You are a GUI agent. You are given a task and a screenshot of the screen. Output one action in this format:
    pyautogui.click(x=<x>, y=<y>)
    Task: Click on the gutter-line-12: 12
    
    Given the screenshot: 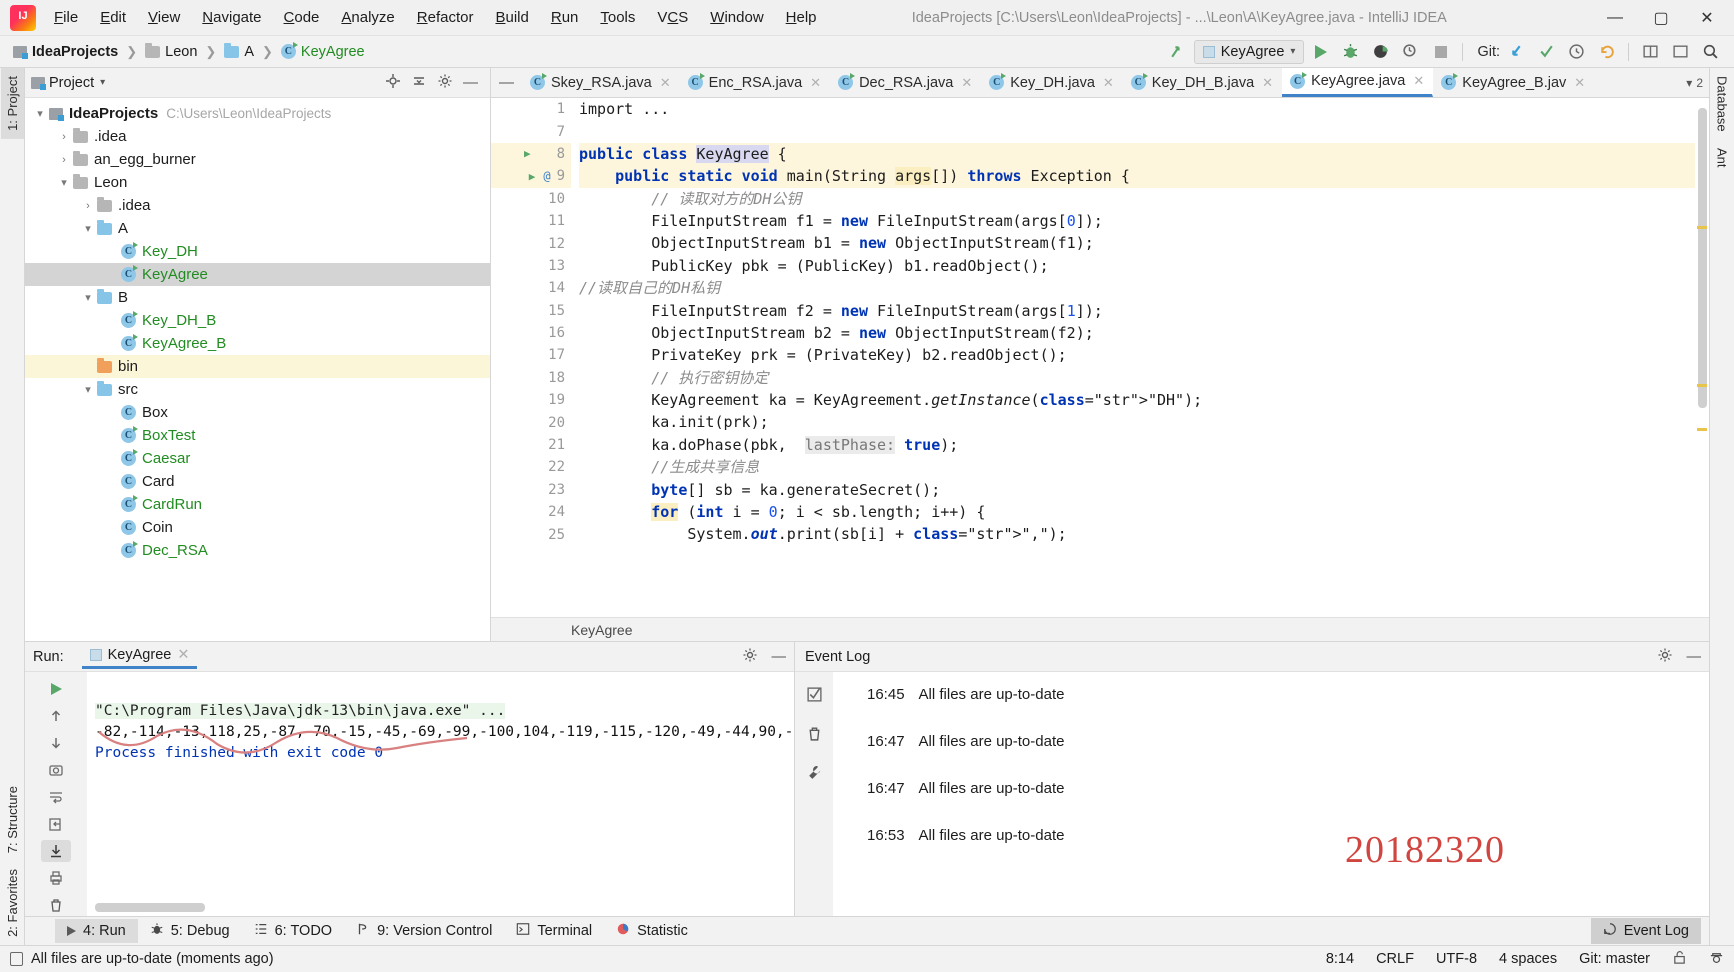 What is the action you would take?
    pyautogui.click(x=531, y=243)
    